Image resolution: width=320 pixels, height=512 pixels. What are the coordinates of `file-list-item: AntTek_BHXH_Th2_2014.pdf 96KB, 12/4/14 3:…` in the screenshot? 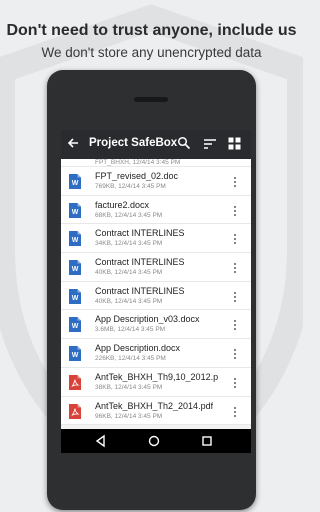 It's located at (156, 411).